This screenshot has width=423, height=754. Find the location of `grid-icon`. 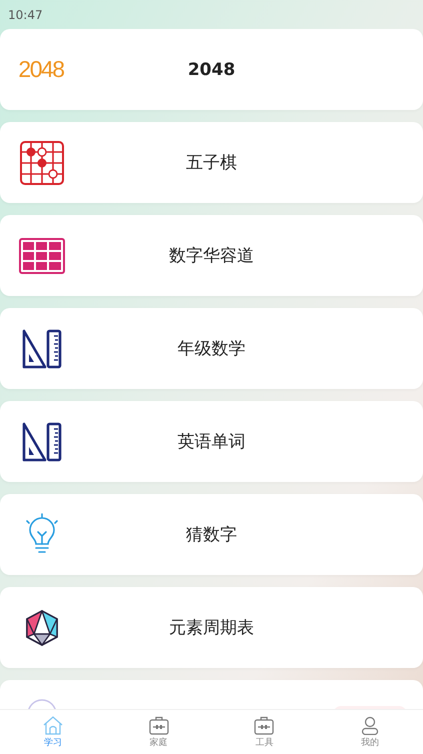

grid-icon is located at coordinates (42, 256).